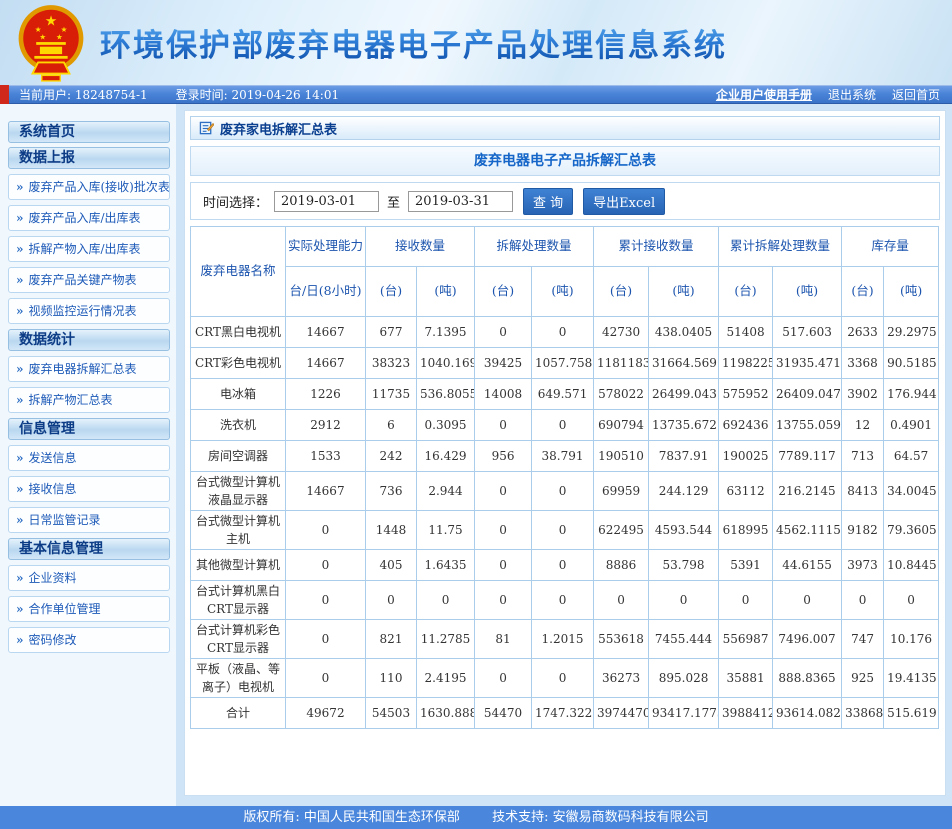 The image size is (952, 829). I want to click on sidebar-item: » 发送信息, so click(89, 458).